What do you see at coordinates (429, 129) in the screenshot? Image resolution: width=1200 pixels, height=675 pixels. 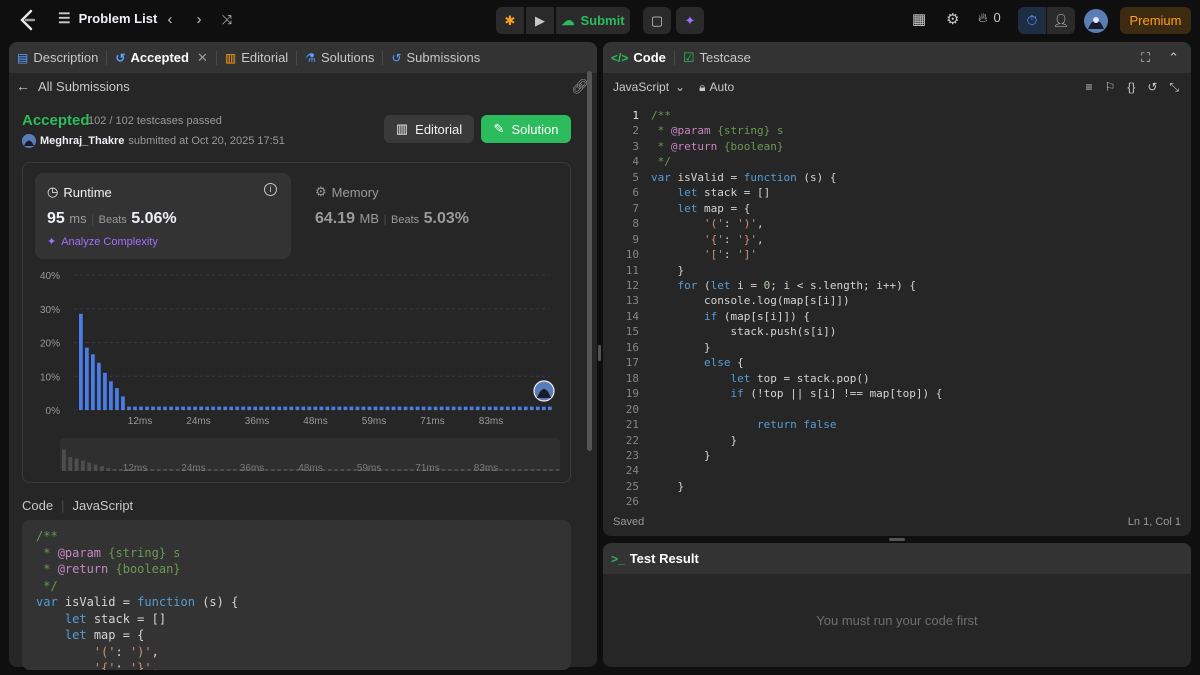 I see `editorial-button: ▥ Editorial` at bounding box center [429, 129].